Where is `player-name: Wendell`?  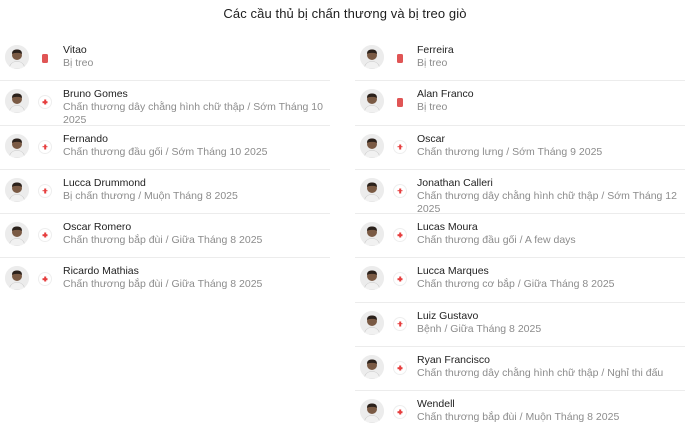 player-name: Wendell is located at coordinates (436, 404).